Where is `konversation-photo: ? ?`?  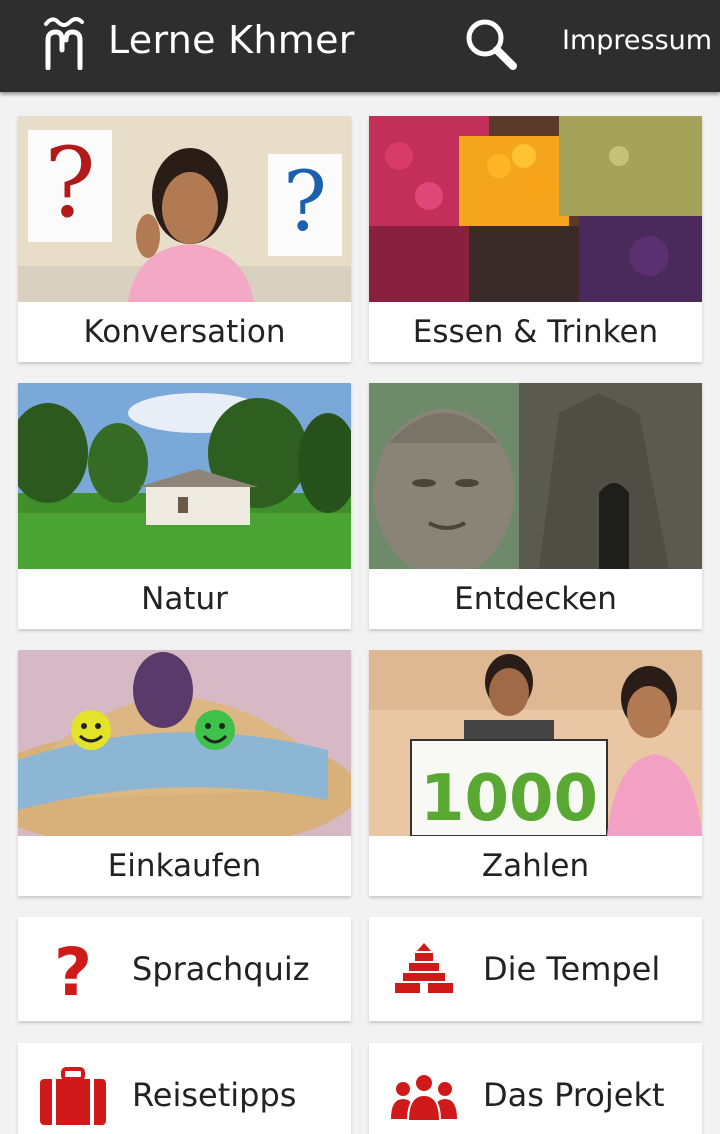
konversation-photo: ? ? is located at coordinates (184, 209).